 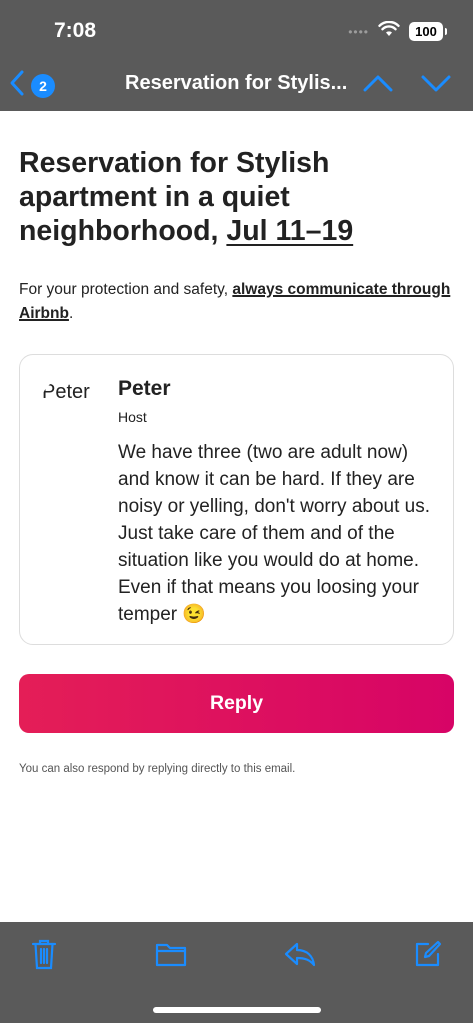 What do you see at coordinates (428, 31) in the screenshot?
I see `battery-icon: 100` at bounding box center [428, 31].